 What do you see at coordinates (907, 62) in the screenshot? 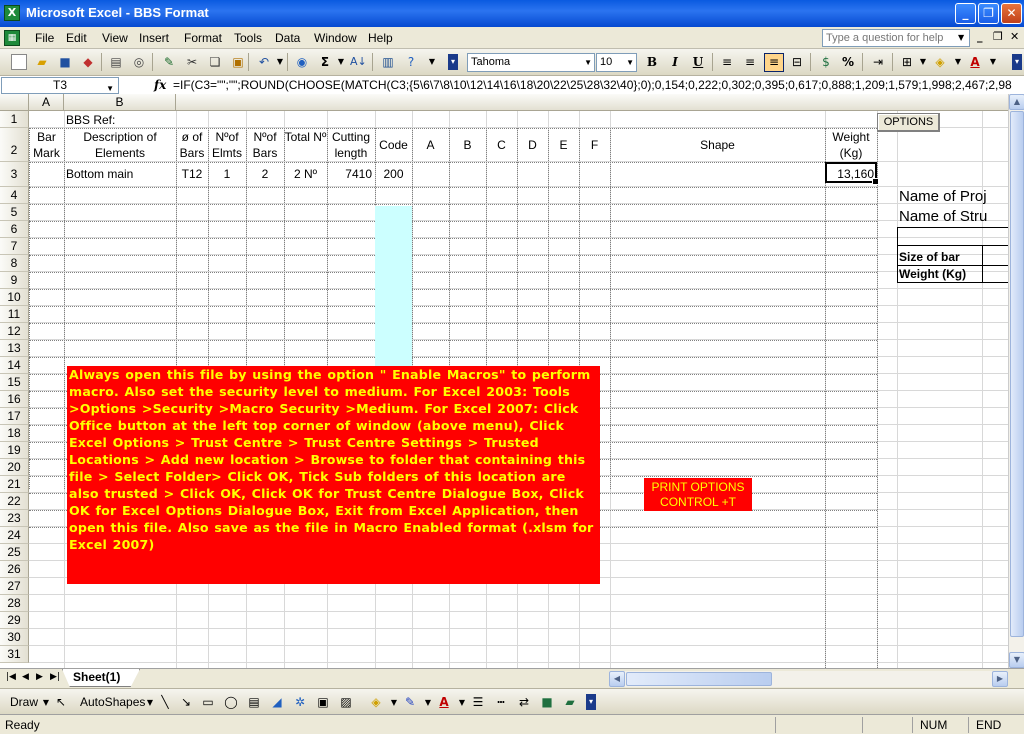
I see `borders-icon: ⊞` at bounding box center [907, 62].